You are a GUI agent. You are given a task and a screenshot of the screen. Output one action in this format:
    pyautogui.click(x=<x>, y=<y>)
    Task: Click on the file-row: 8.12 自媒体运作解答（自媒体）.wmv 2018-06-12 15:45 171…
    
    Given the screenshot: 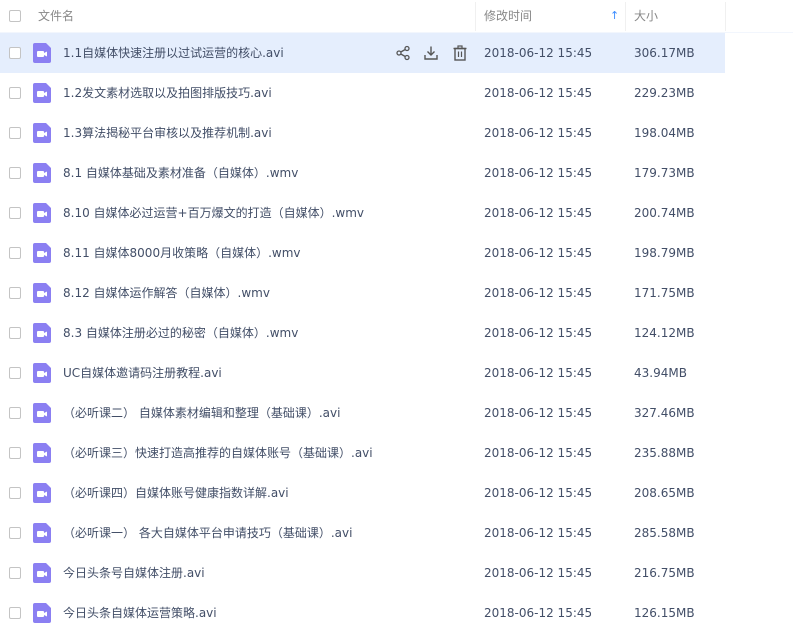 What is the action you would take?
    pyautogui.click(x=396, y=293)
    